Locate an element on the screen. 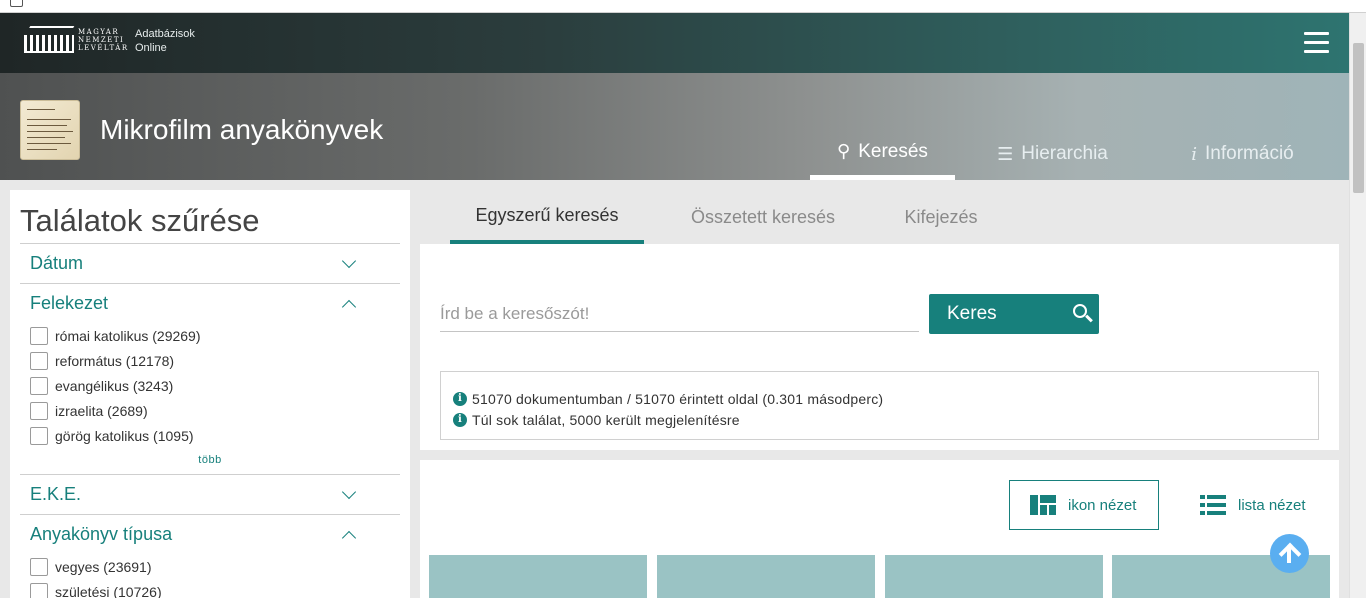 The image size is (1366, 598). search-button: Keres is located at coordinates (1014, 314).